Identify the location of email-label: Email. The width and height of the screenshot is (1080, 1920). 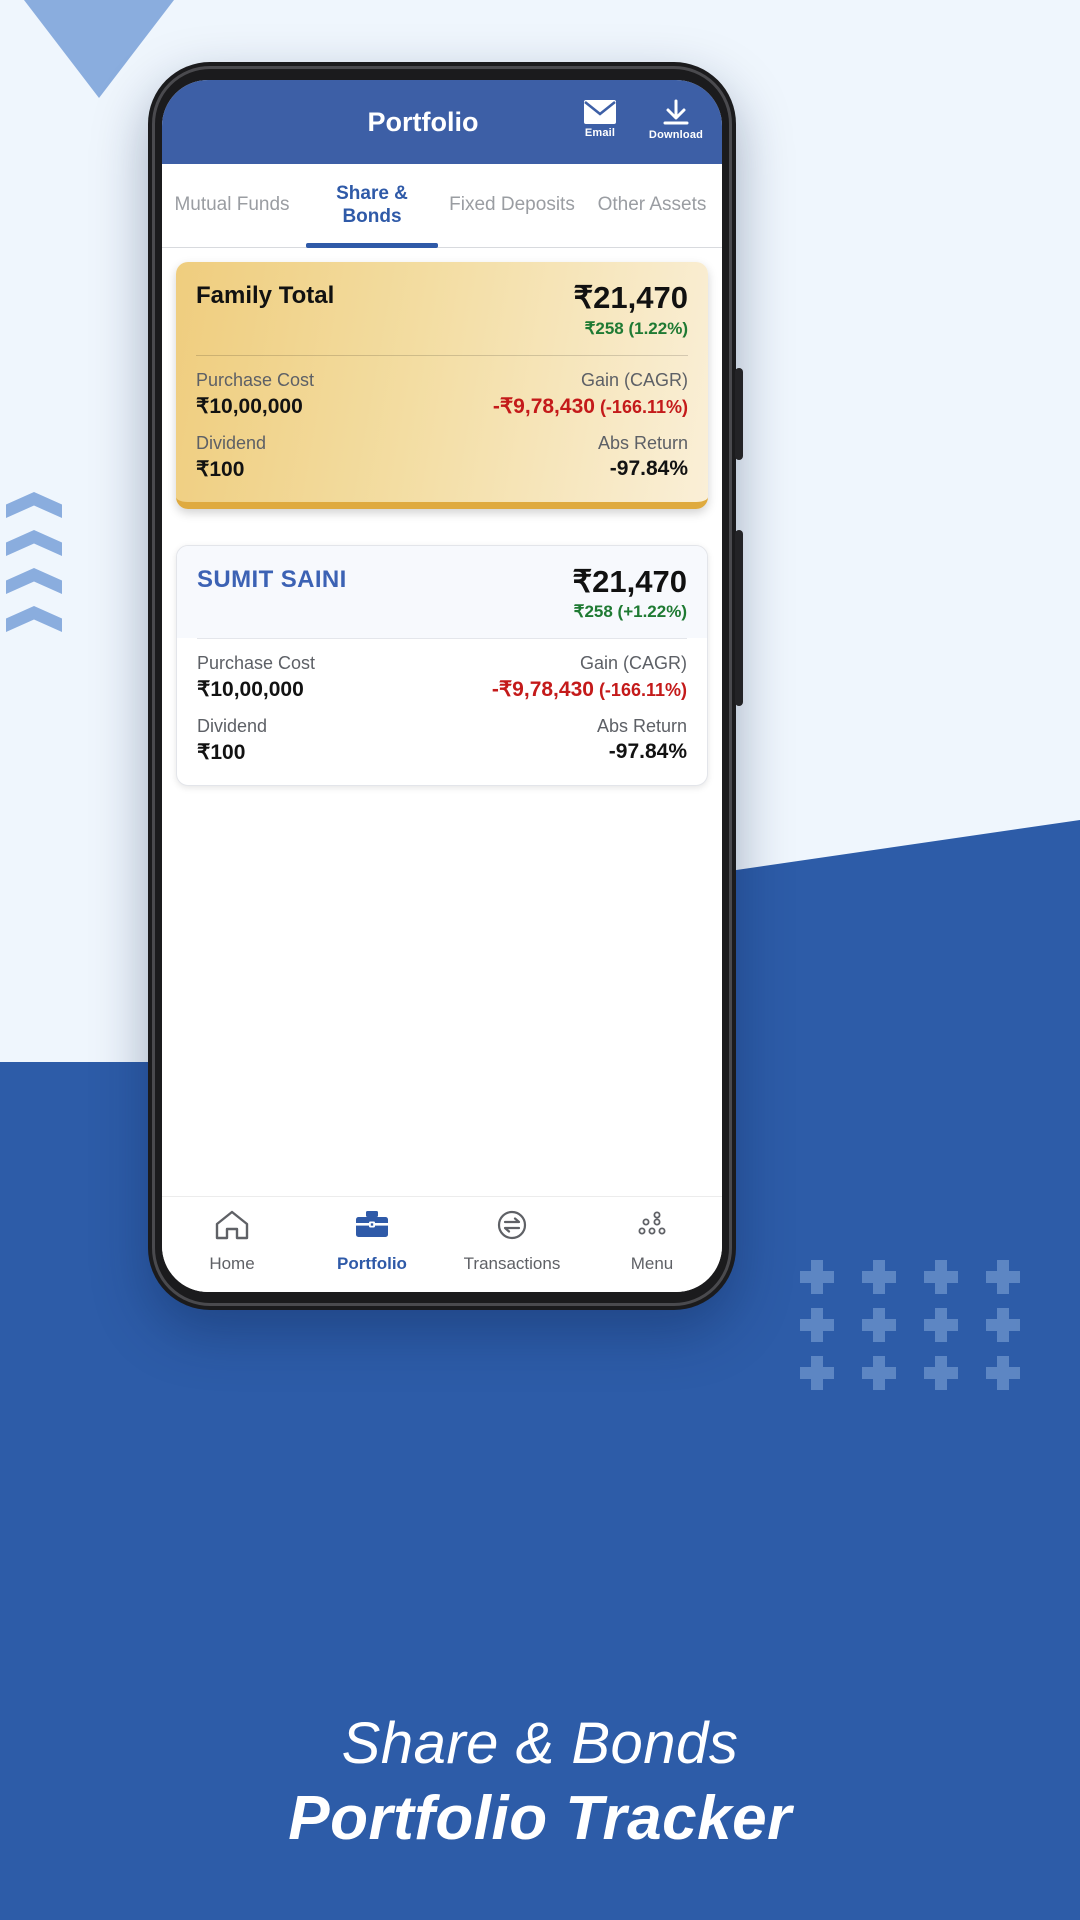
(600, 133).